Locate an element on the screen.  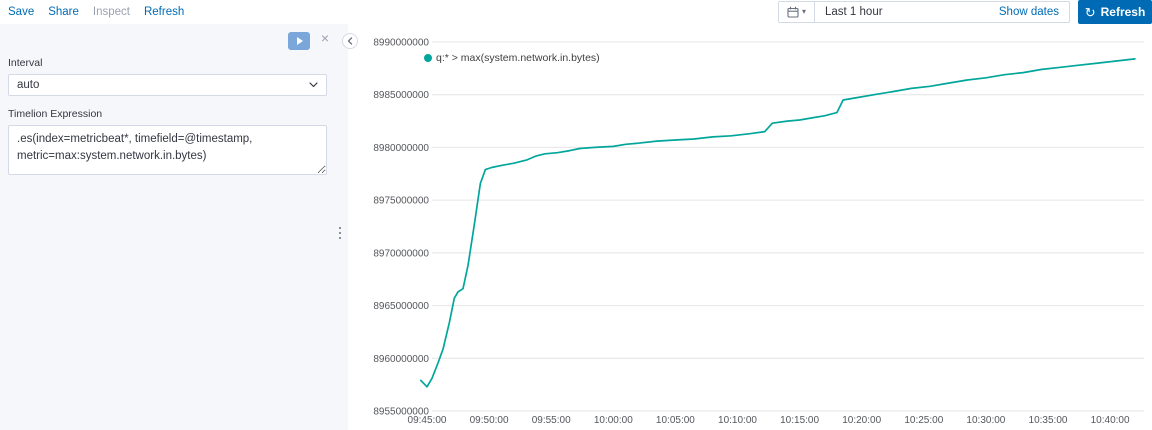
svg-text: 8990000000 is located at coordinates (401, 43).